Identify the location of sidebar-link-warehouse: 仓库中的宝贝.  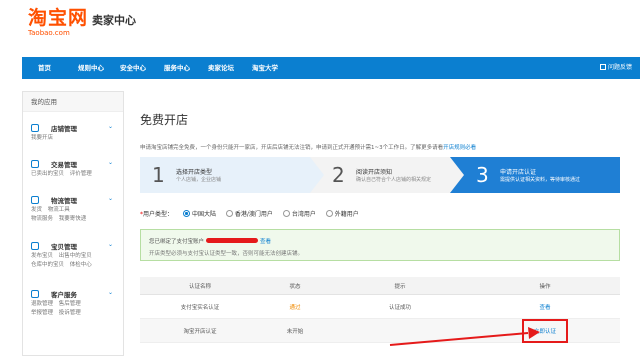
(47, 265).